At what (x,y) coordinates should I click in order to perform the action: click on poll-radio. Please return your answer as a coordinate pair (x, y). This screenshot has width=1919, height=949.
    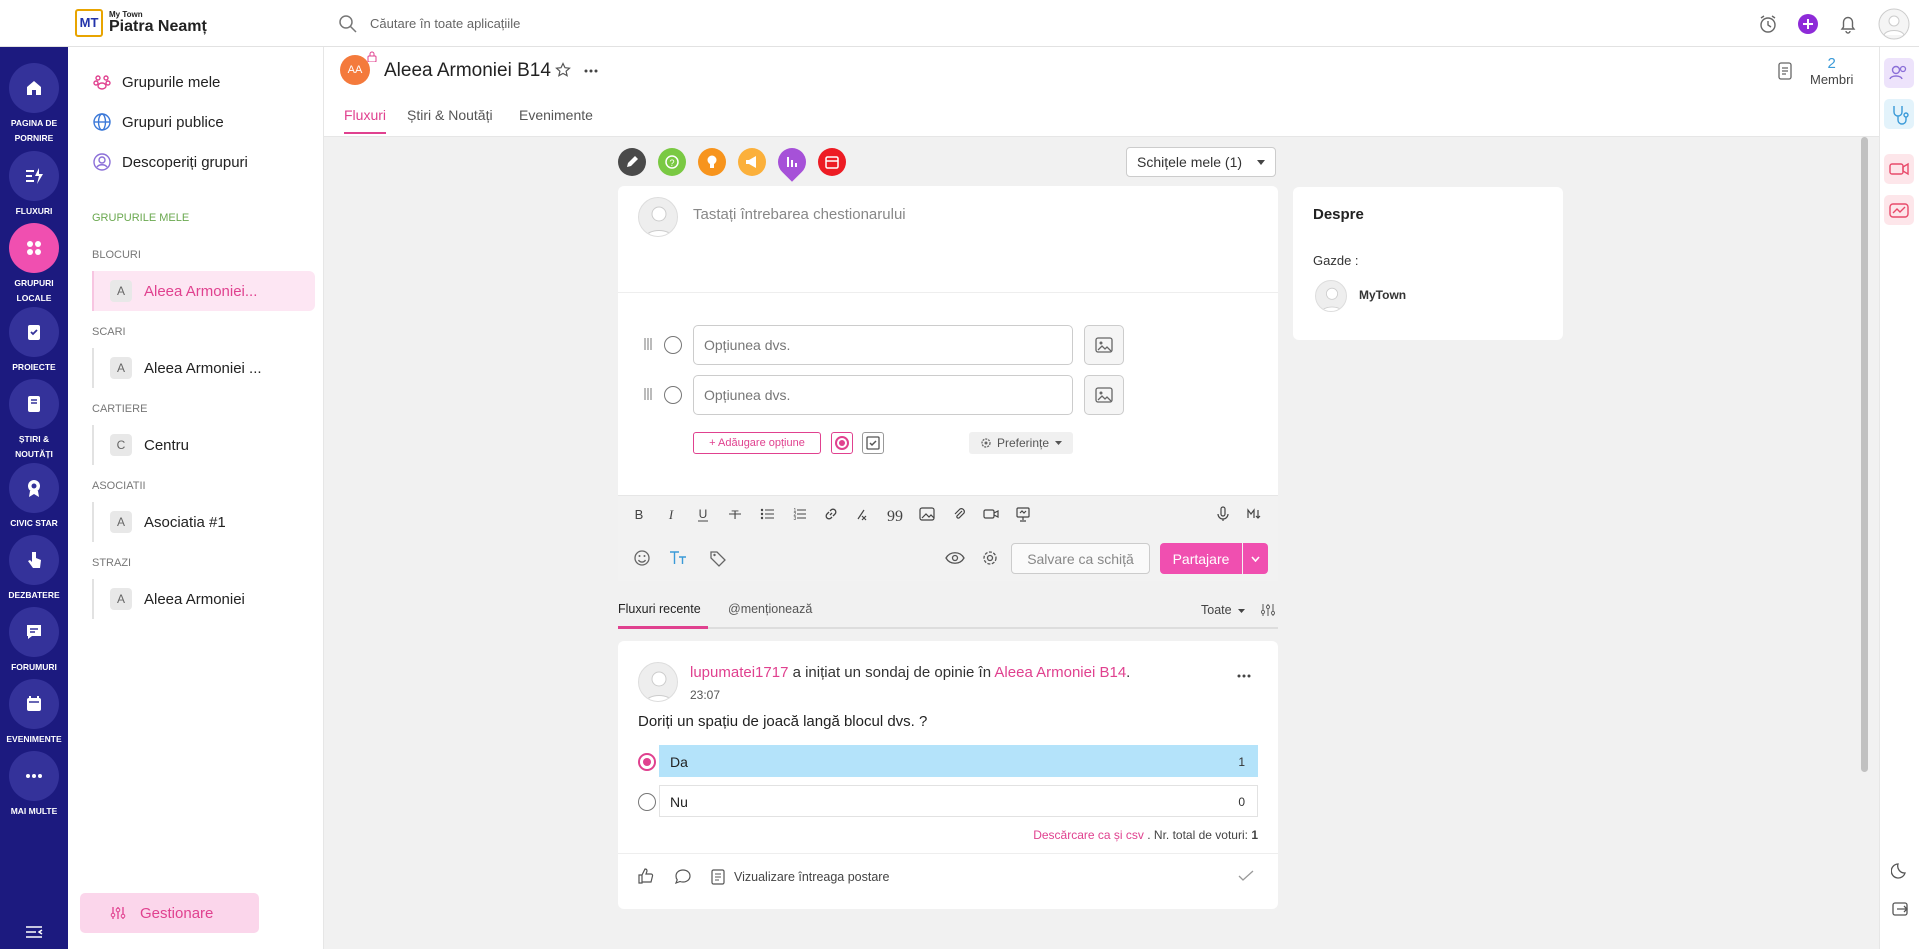
    Looking at the image, I should click on (647, 802).